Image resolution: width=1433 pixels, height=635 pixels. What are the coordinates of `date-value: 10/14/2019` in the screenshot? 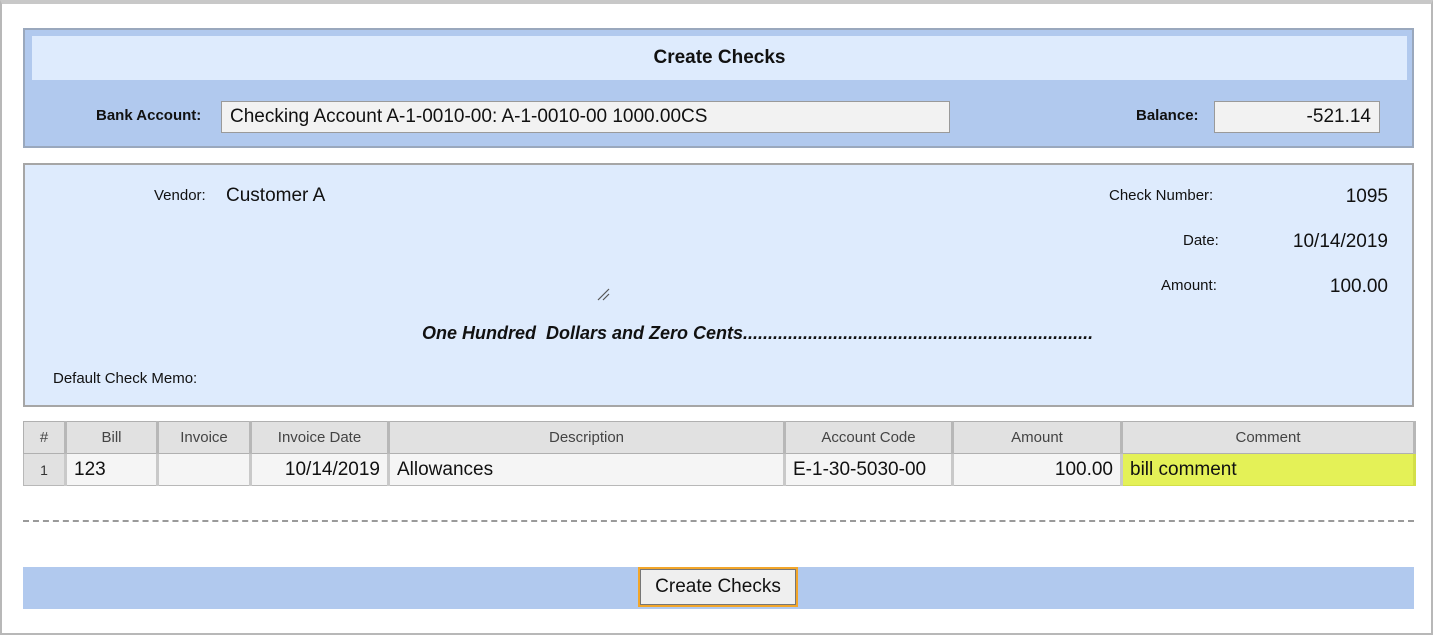 It's located at (1340, 242).